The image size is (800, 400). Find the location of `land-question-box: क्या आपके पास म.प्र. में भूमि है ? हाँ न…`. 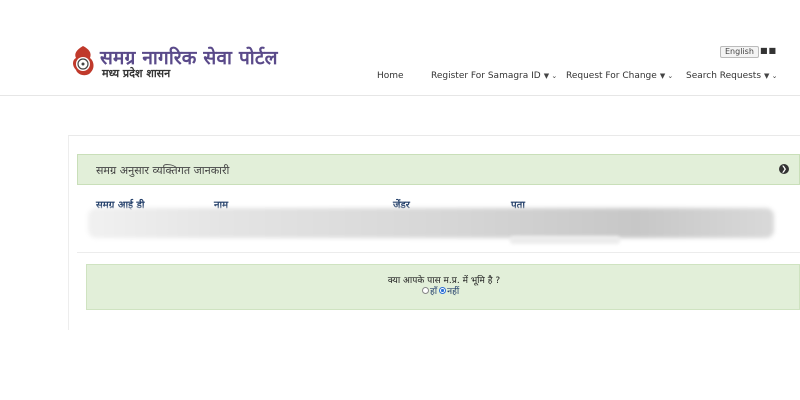

land-question-box: क्या आपके पास म.प्र. में भूमि है ? हाँ न… is located at coordinates (443, 287).